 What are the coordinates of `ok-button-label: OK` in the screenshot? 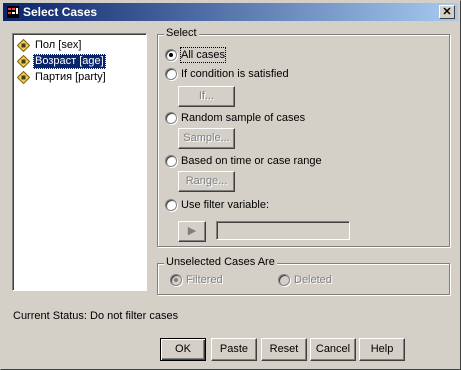 It's located at (183, 349).